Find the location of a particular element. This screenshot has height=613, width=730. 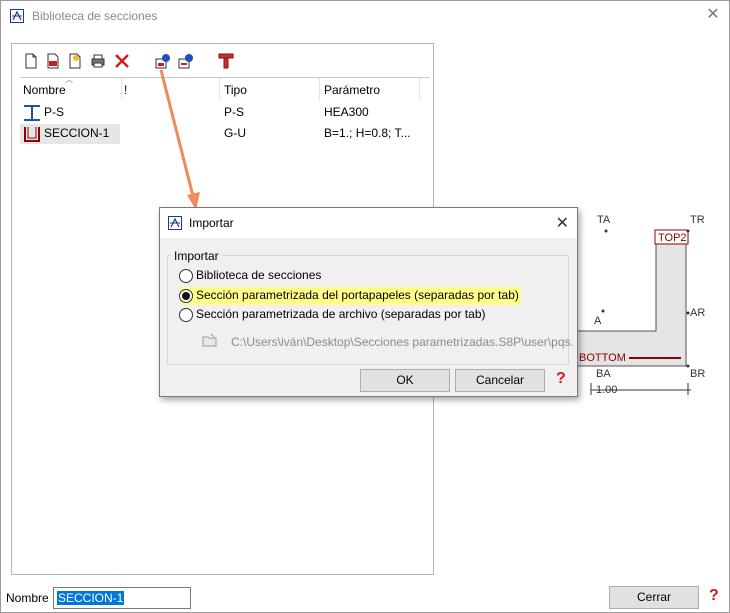

title-bar: Biblioteca de secciones ✕ is located at coordinates (365, 16).